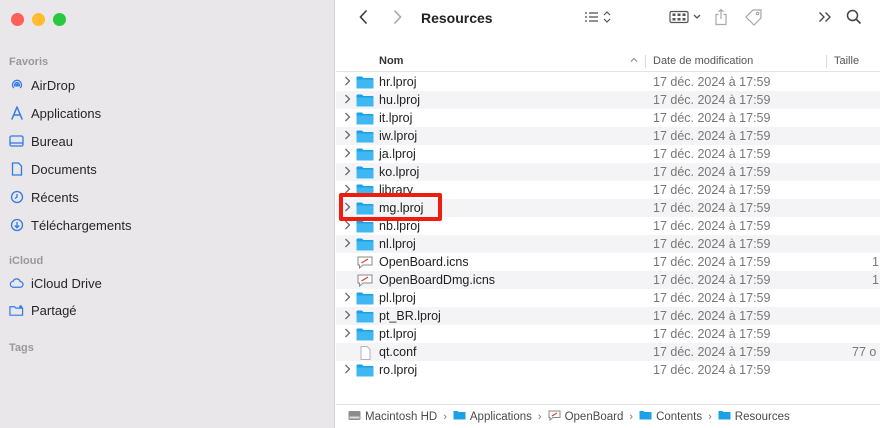 The height and width of the screenshot is (428, 880). I want to click on desktop-icon, so click(16, 141).